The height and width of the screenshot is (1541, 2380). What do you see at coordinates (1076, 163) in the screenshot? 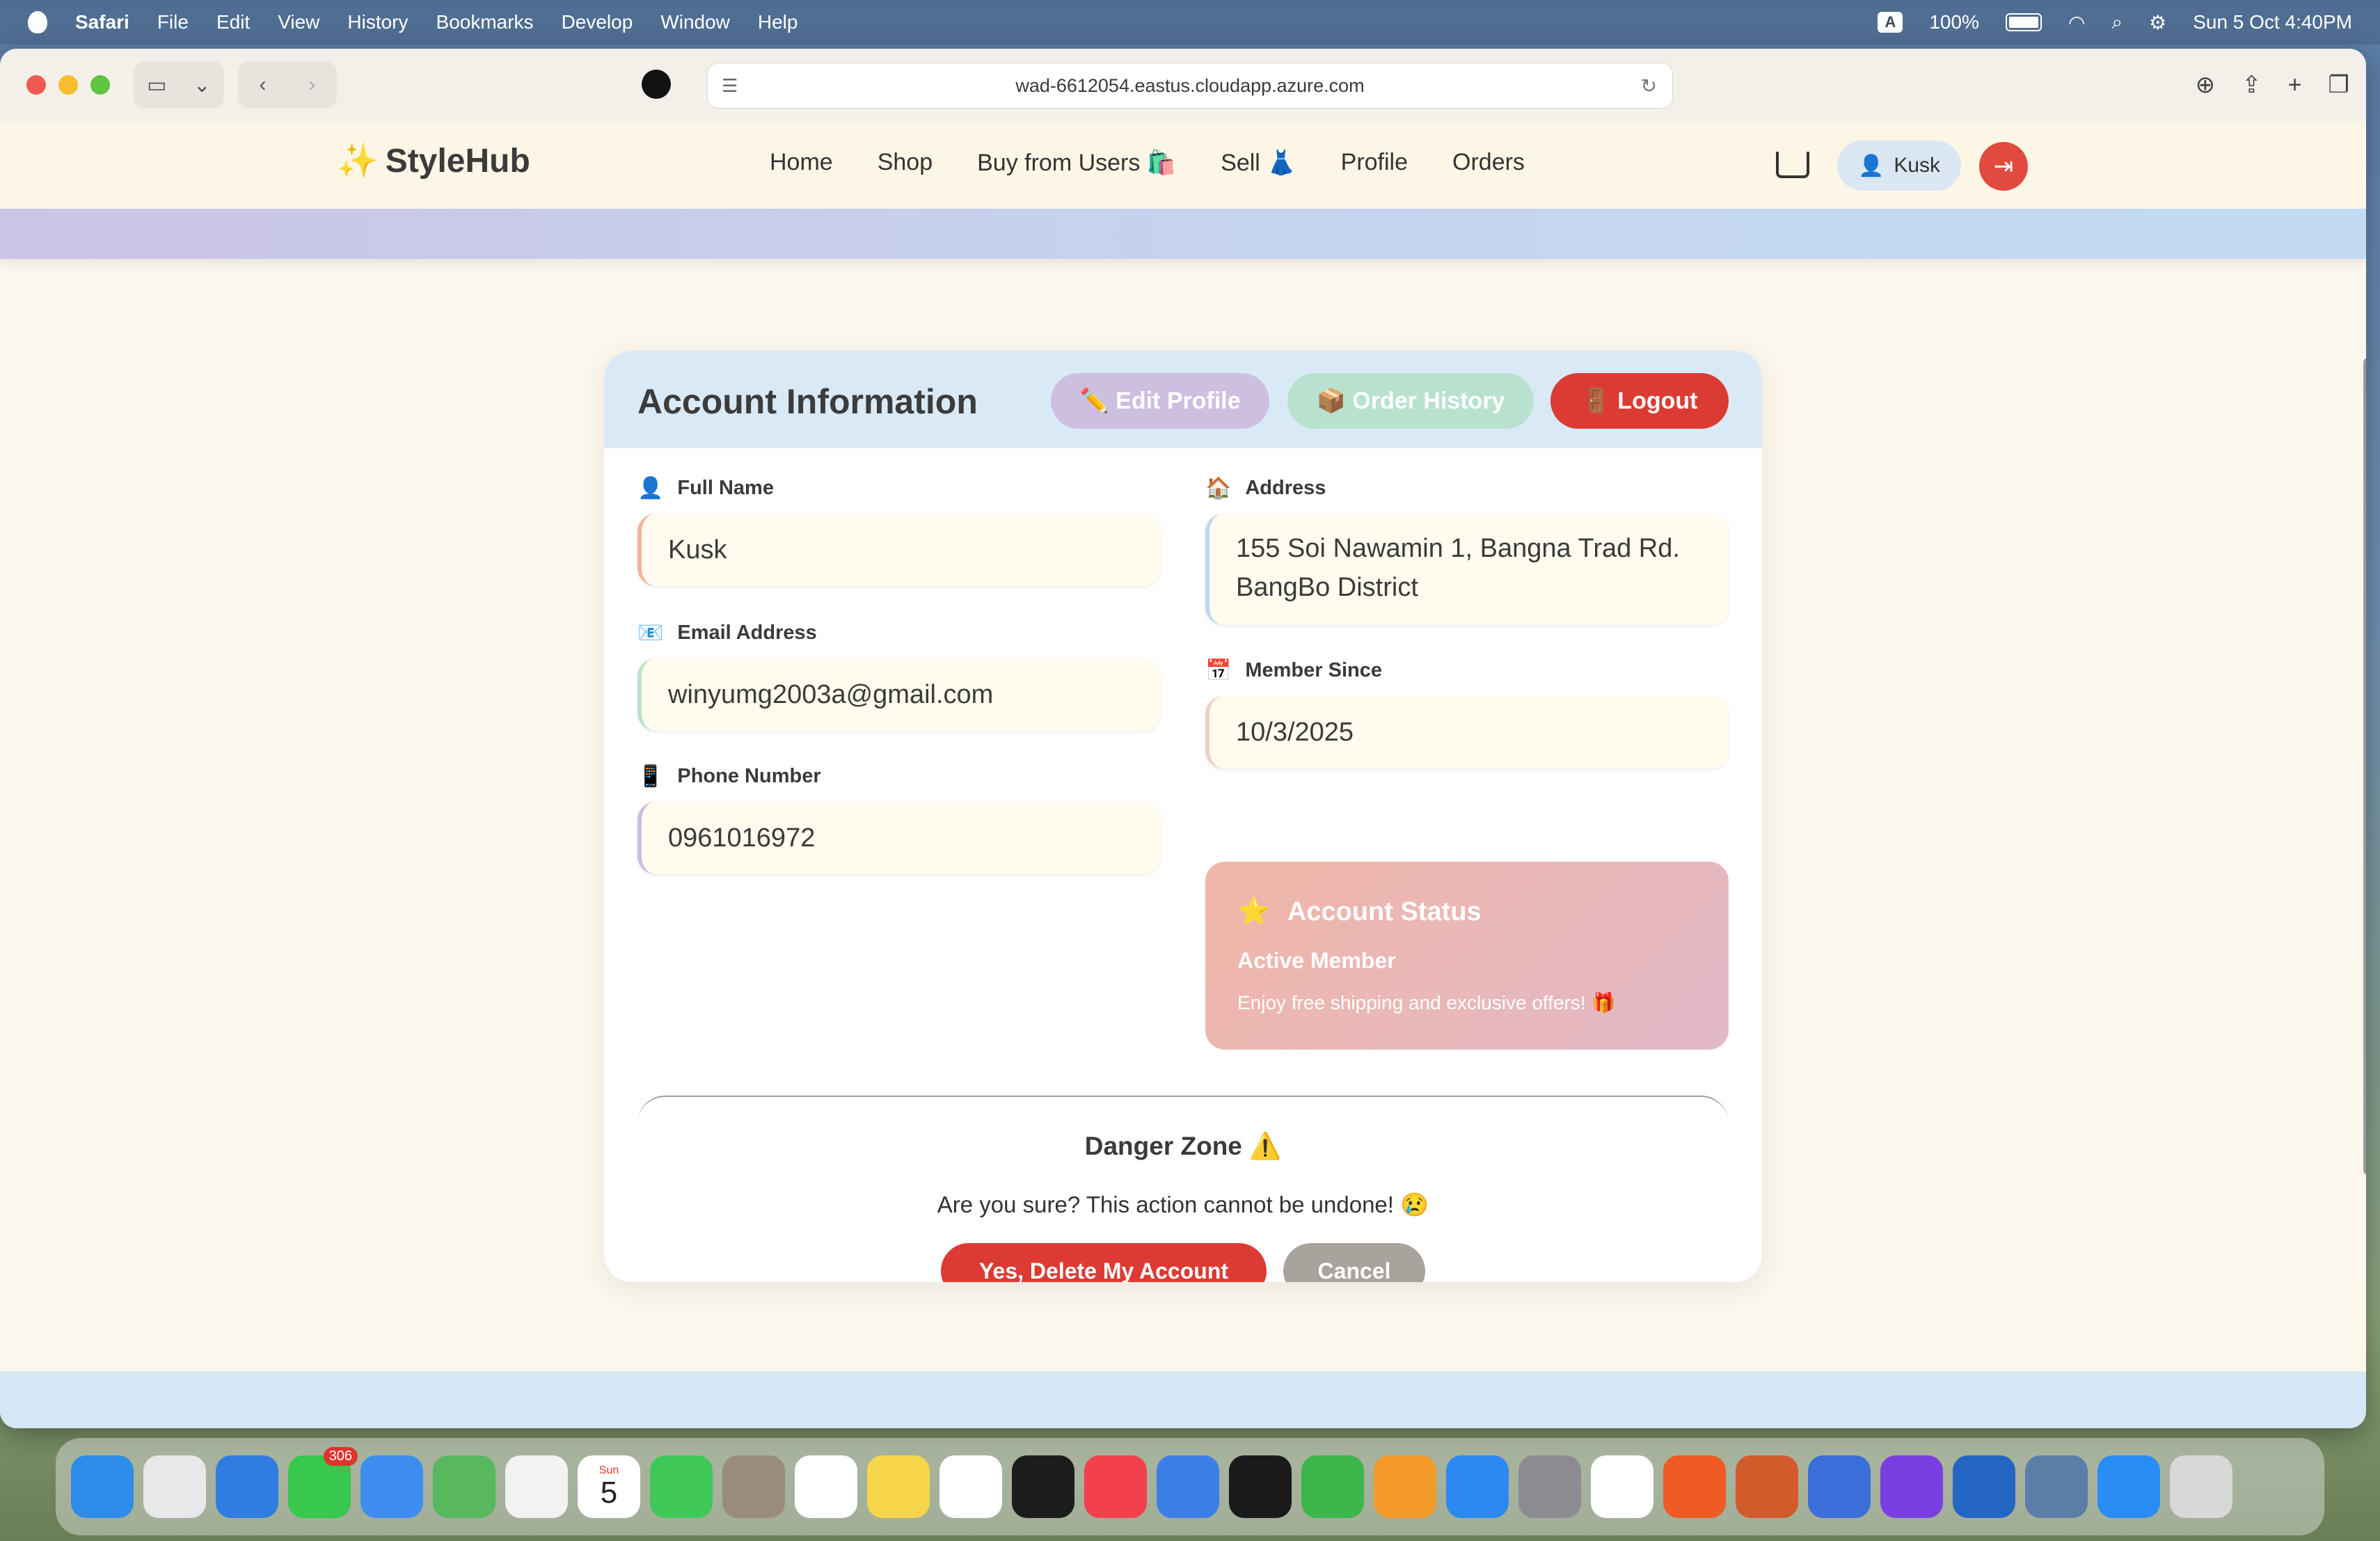
I see `nav-buy-from-users: Buy from Users 🛍️` at bounding box center [1076, 163].